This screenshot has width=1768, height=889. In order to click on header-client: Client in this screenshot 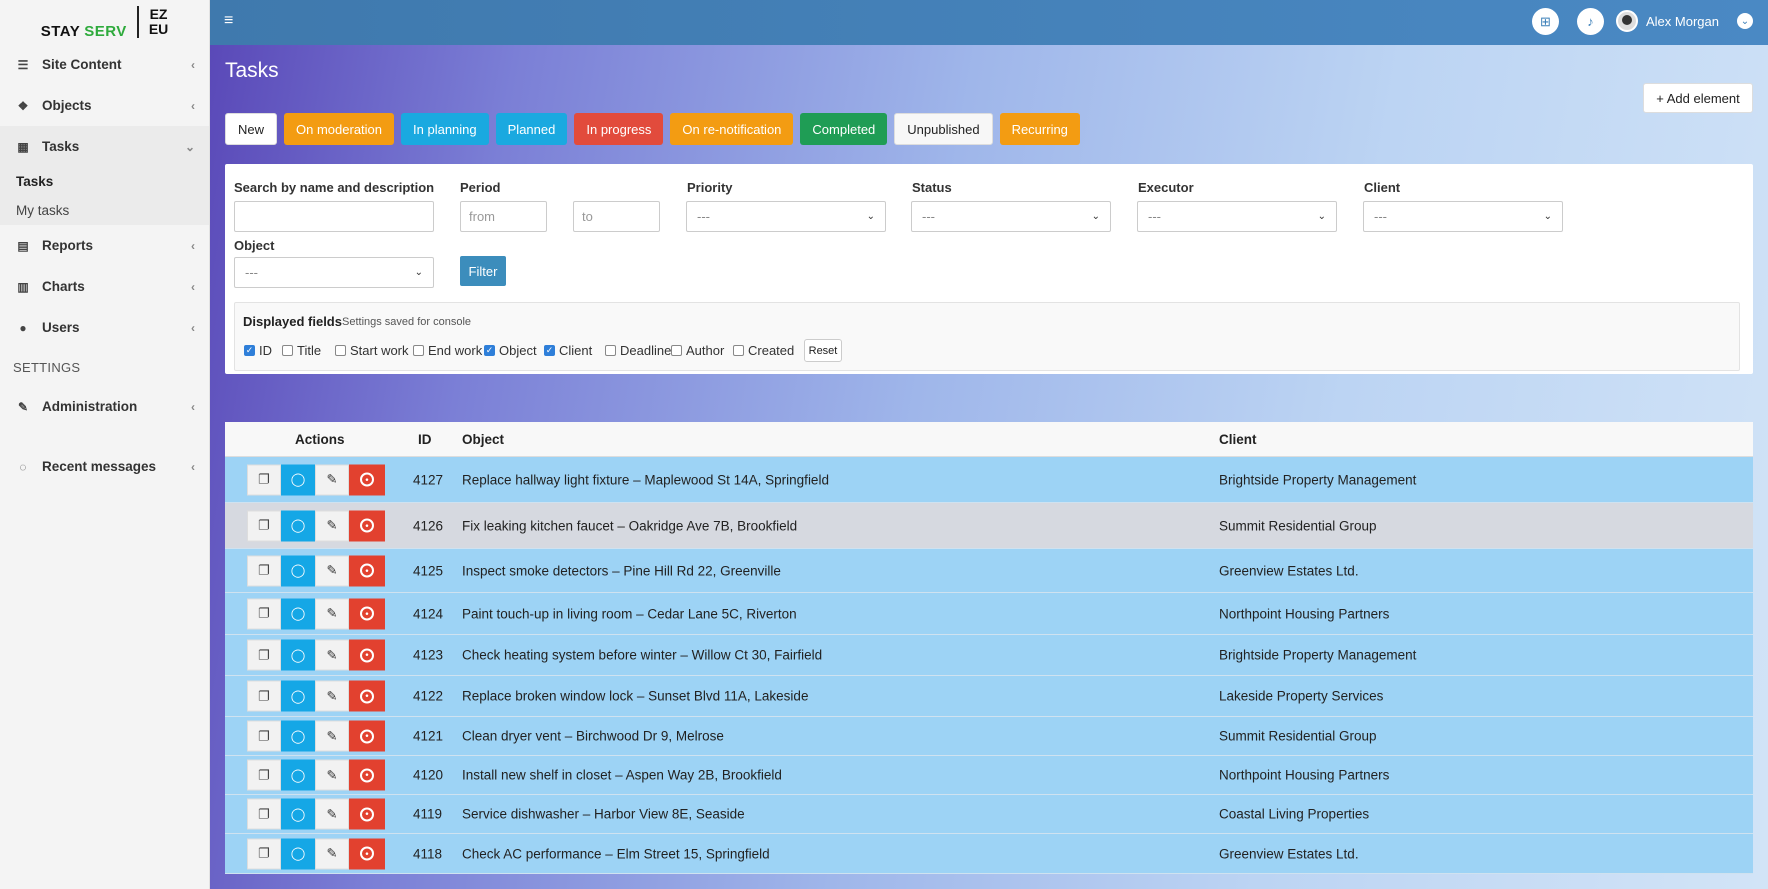, I will do `click(1238, 439)`.